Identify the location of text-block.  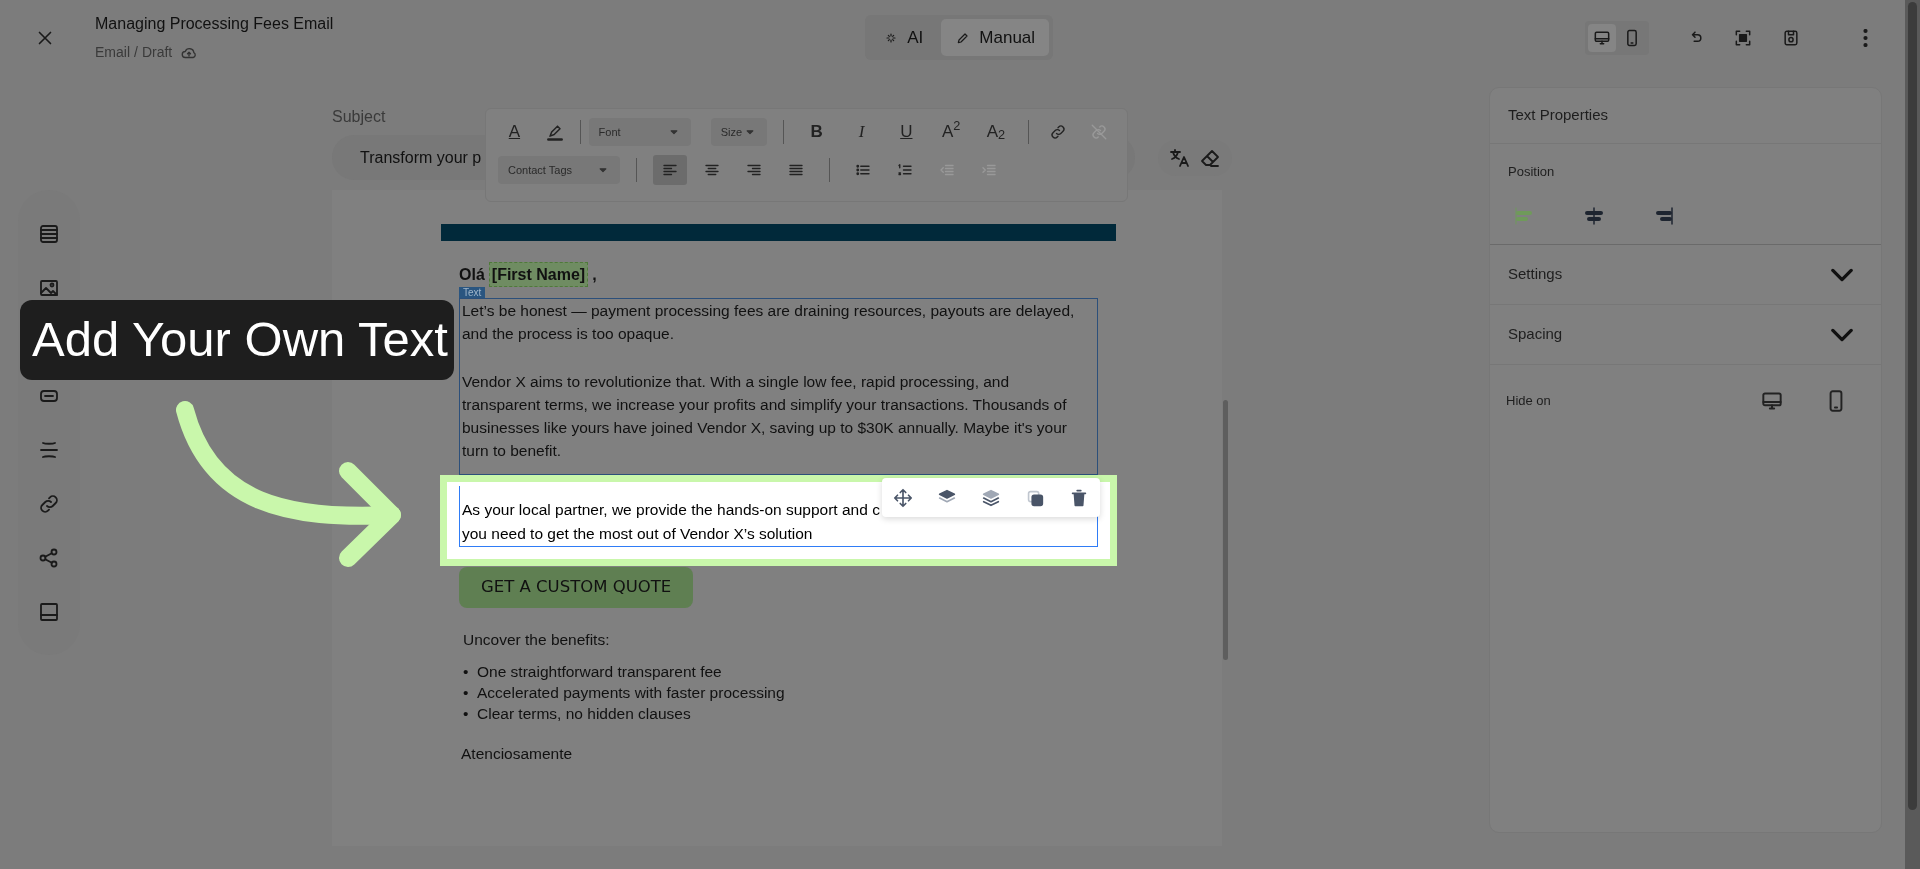
(778, 386).